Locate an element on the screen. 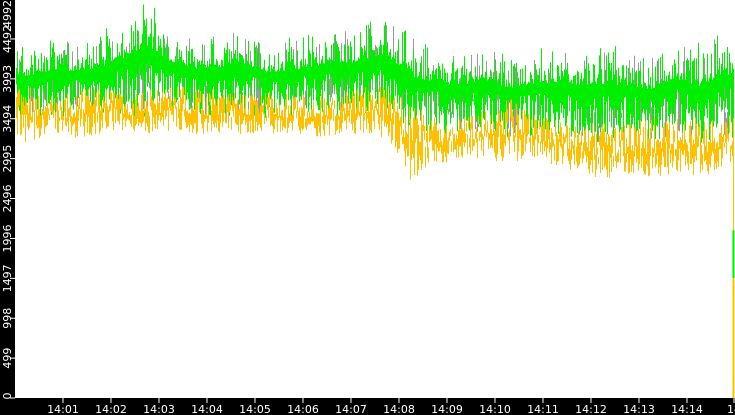 The width and height of the screenshot is (735, 415). y-tick-label: 4492 is located at coordinates (7, 39).